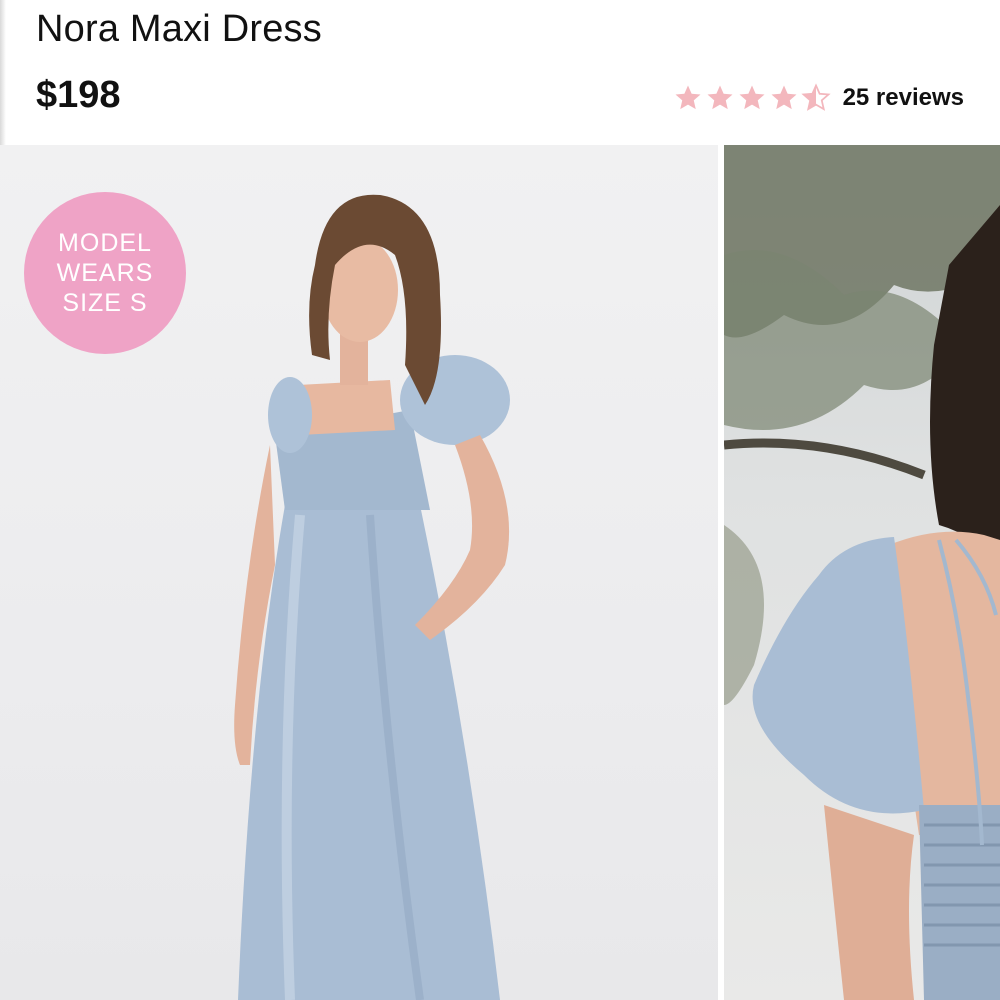 Image resolution: width=1000 pixels, height=1000 pixels. Describe the element at coordinates (78, 95) in the screenshot. I see `product-price: $198` at that location.